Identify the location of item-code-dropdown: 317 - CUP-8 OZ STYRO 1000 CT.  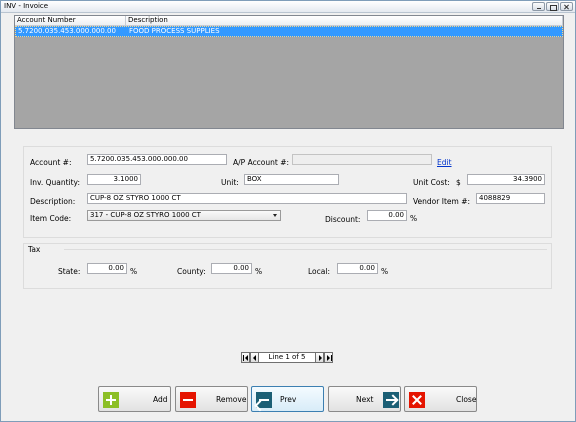
(184, 215).